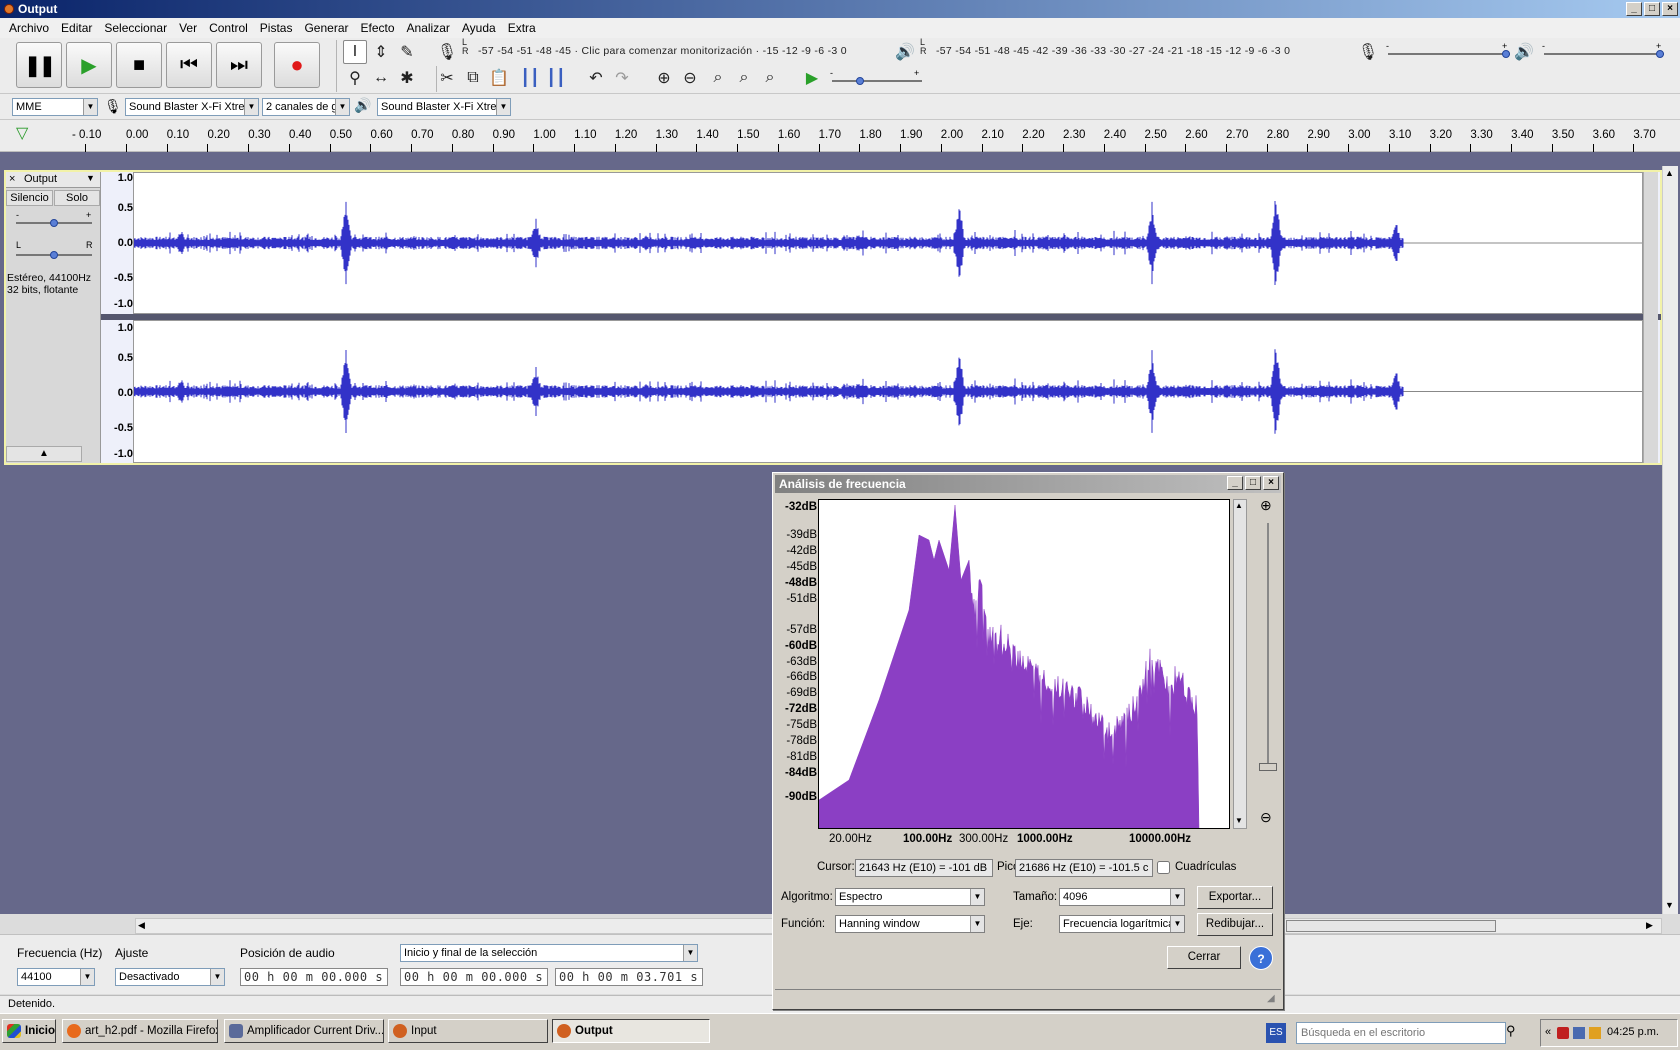 This screenshot has height=1050, width=1680. I want to click on timeshift-tool: ↔, so click(381, 78).